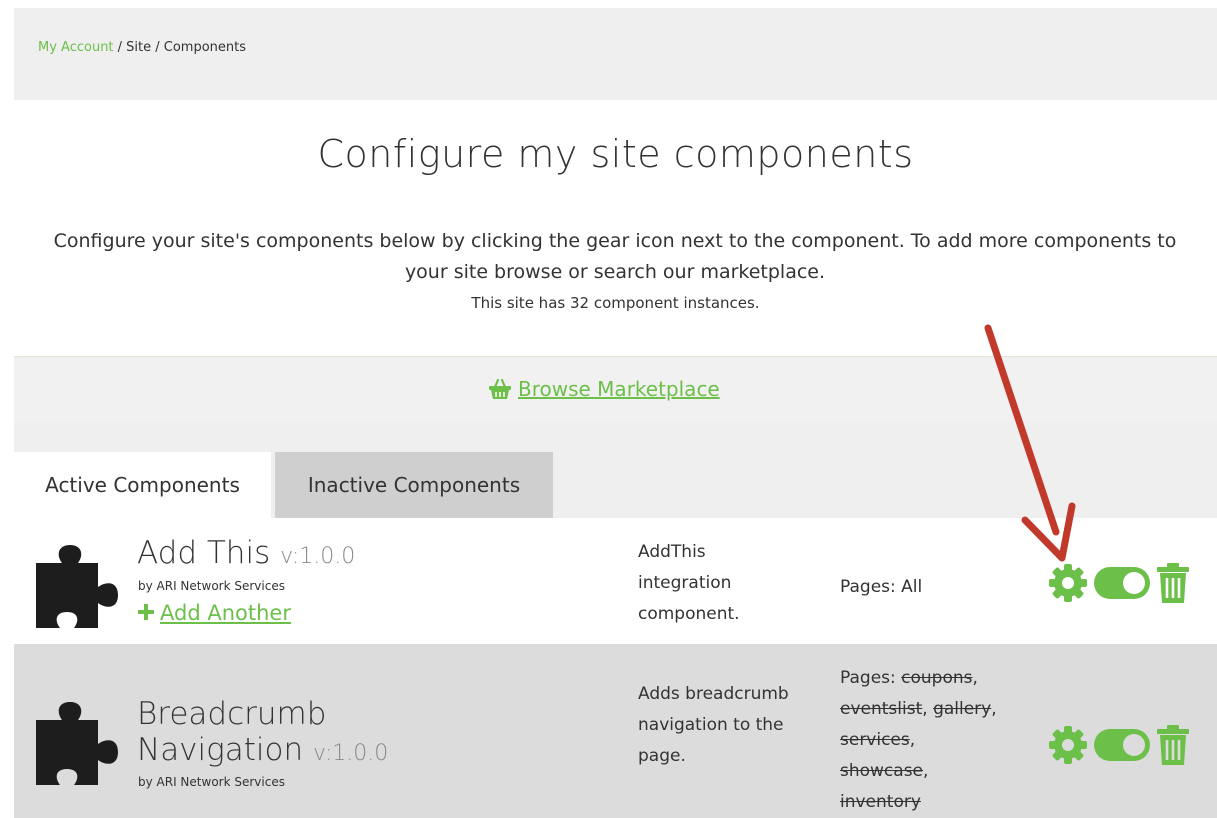 The image size is (1217, 818). I want to click on page-link: services, so click(875, 740).